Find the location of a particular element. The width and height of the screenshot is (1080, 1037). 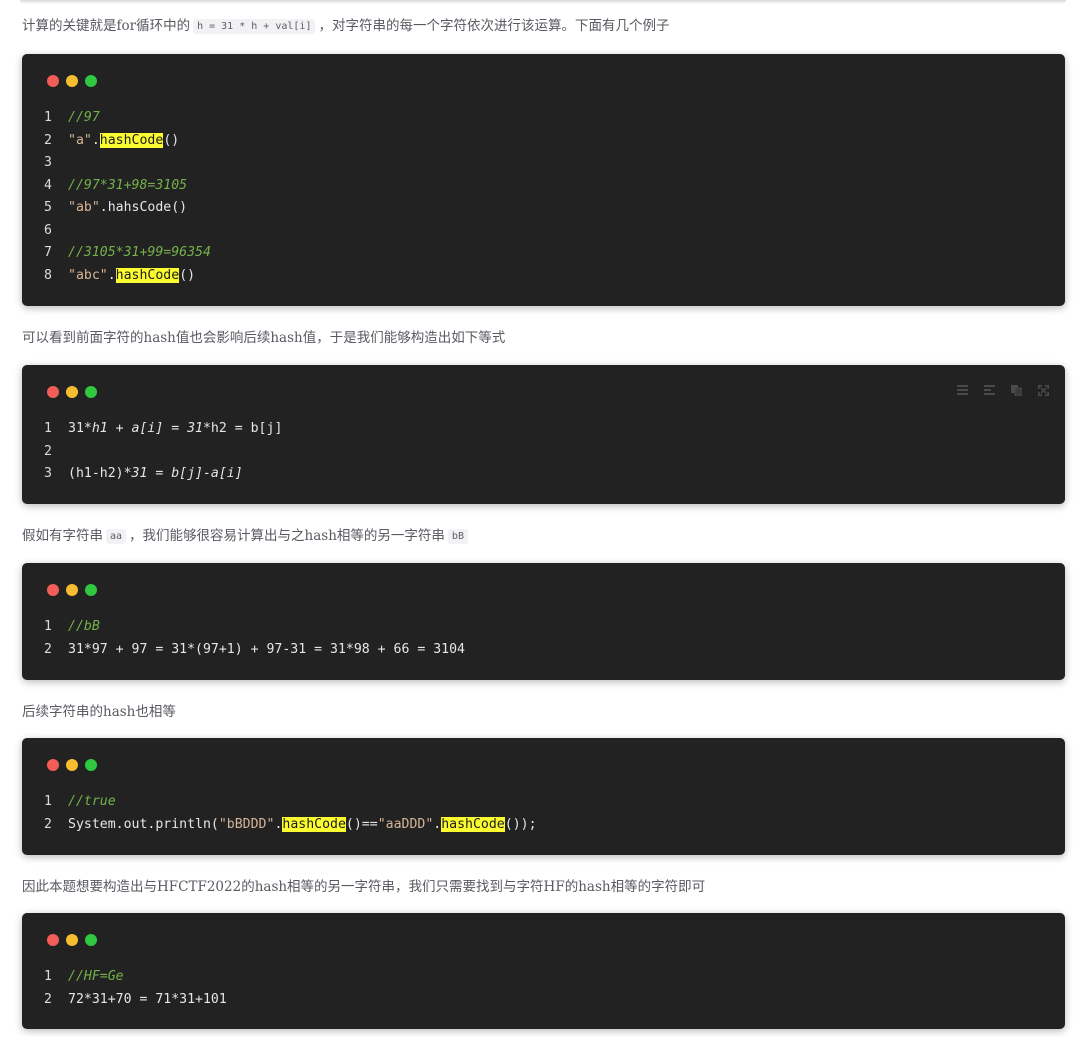

inline-code: bB is located at coordinates (457, 536).